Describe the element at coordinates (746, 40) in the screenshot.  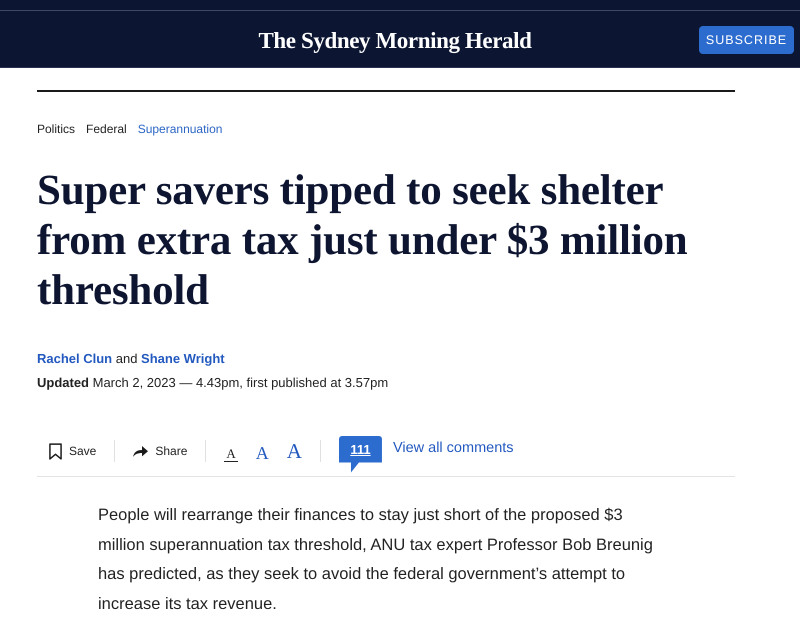
I see `subscribe-button: SUBSCRIBE` at that location.